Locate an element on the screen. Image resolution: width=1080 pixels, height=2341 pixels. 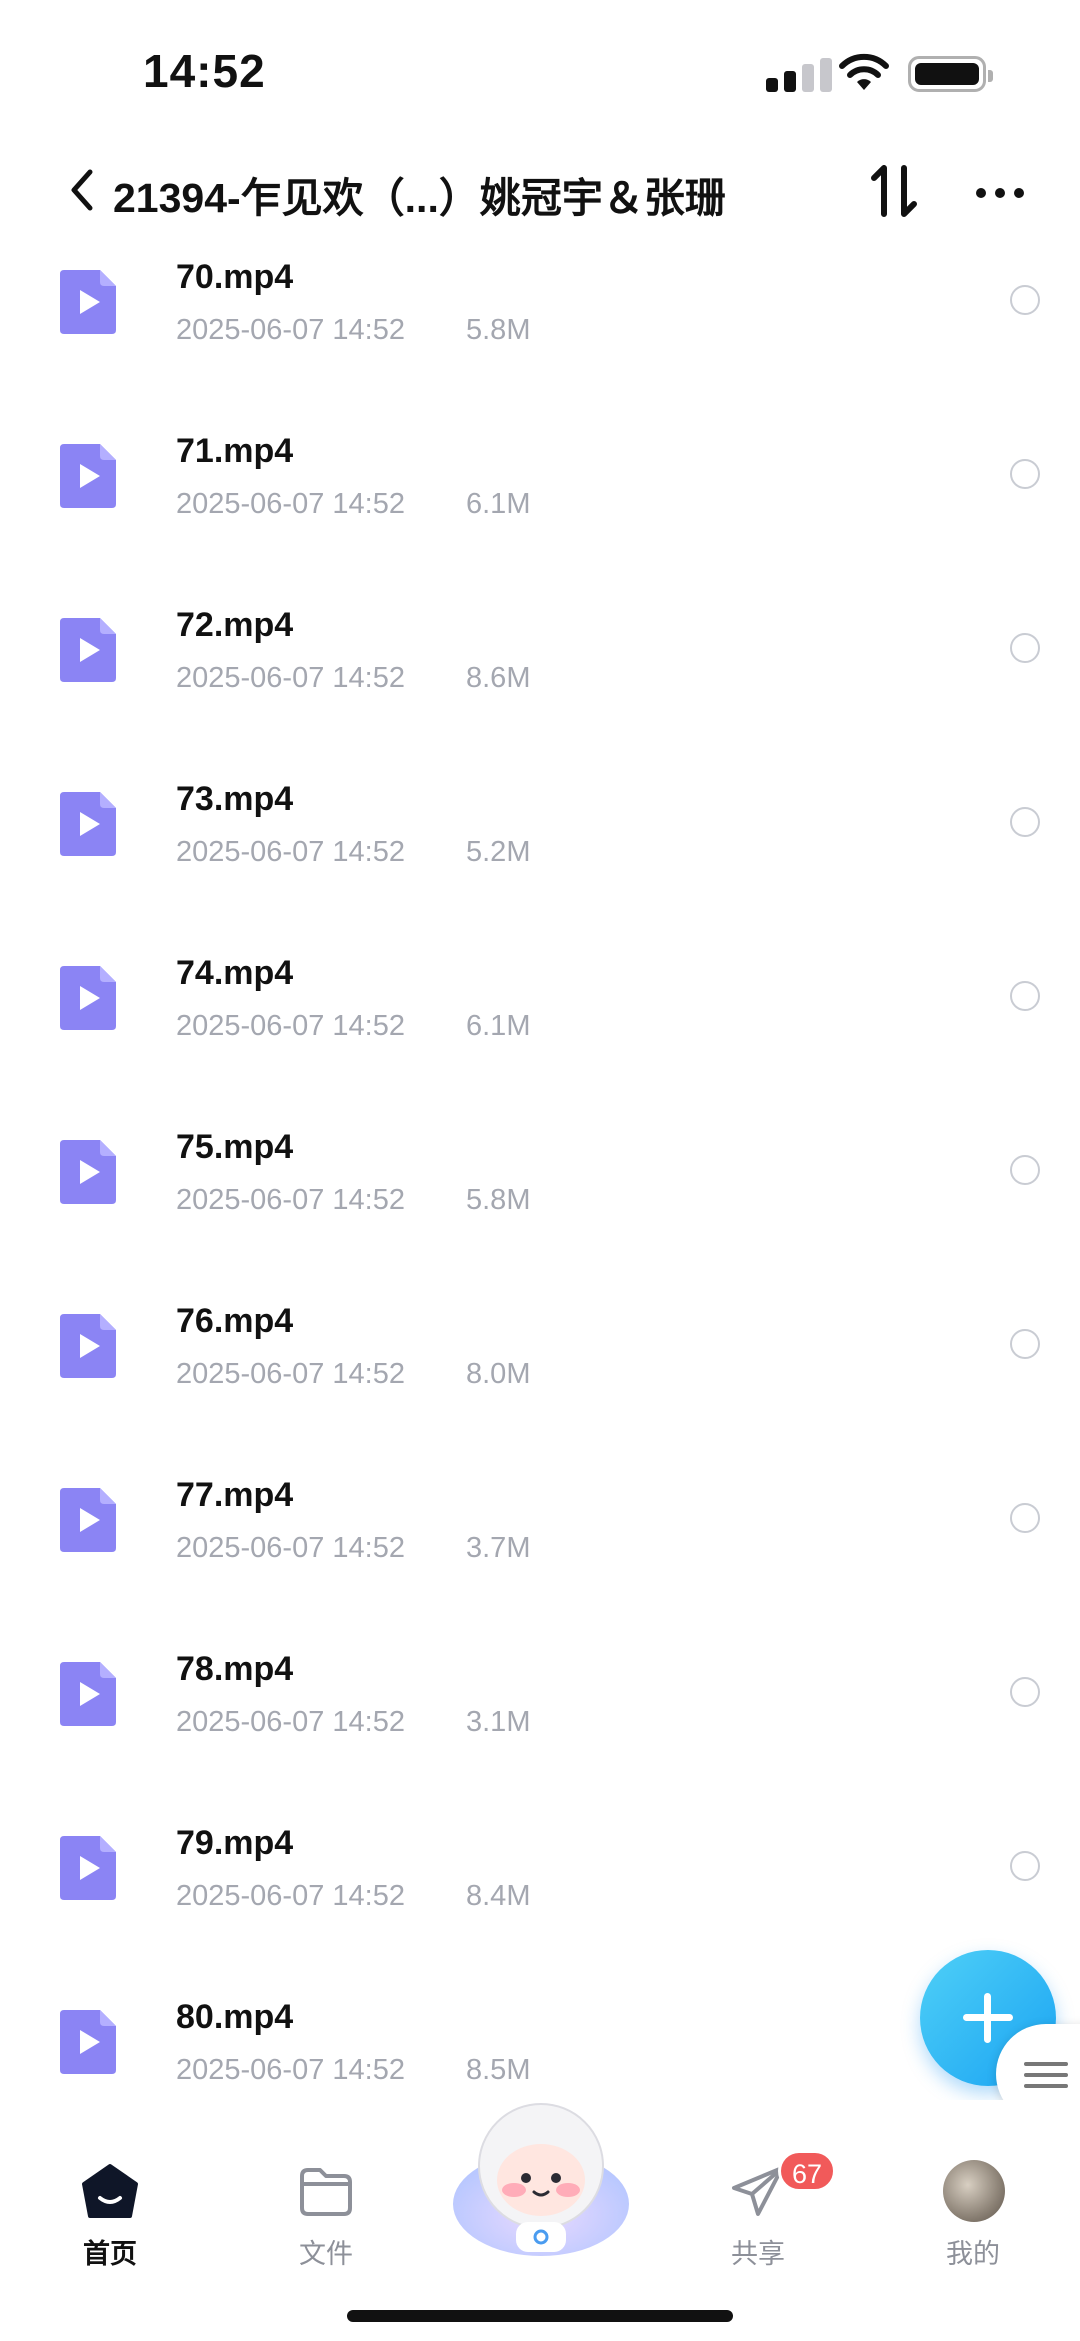
file-name: 76.mp4 is located at coordinates (235, 1321).